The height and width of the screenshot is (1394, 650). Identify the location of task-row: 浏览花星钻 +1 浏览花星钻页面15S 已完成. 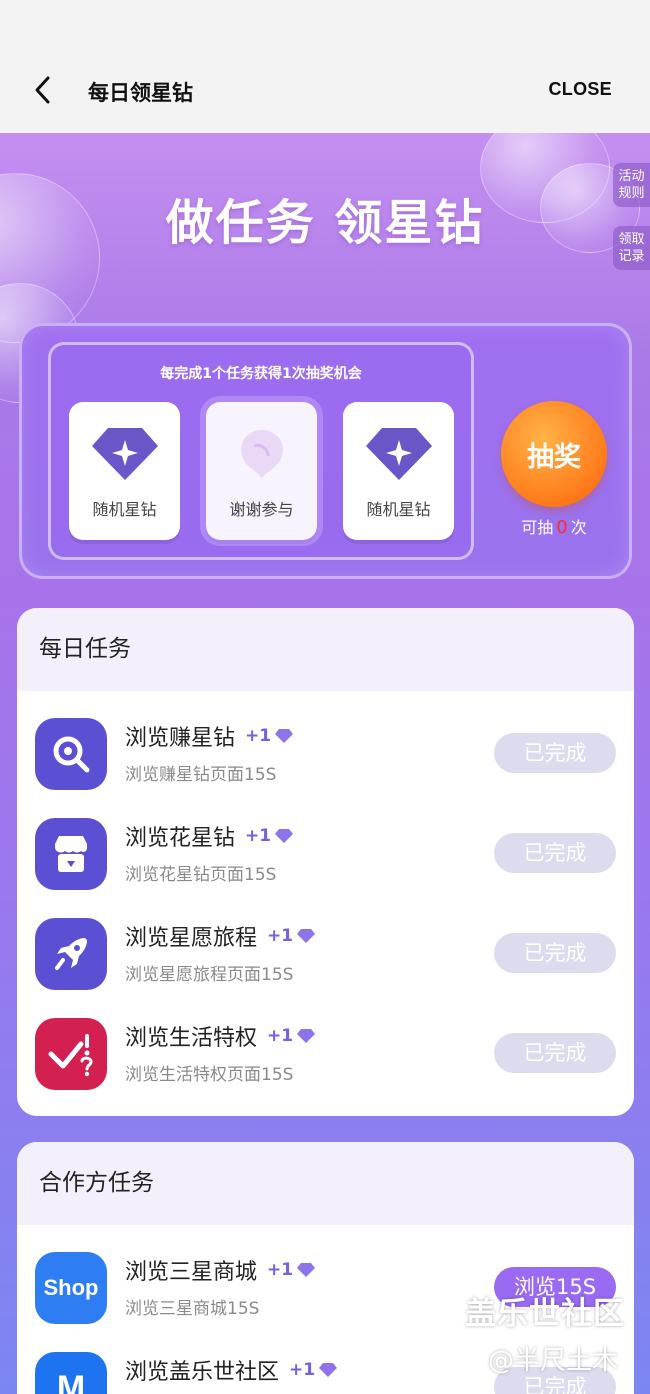
(325, 841).